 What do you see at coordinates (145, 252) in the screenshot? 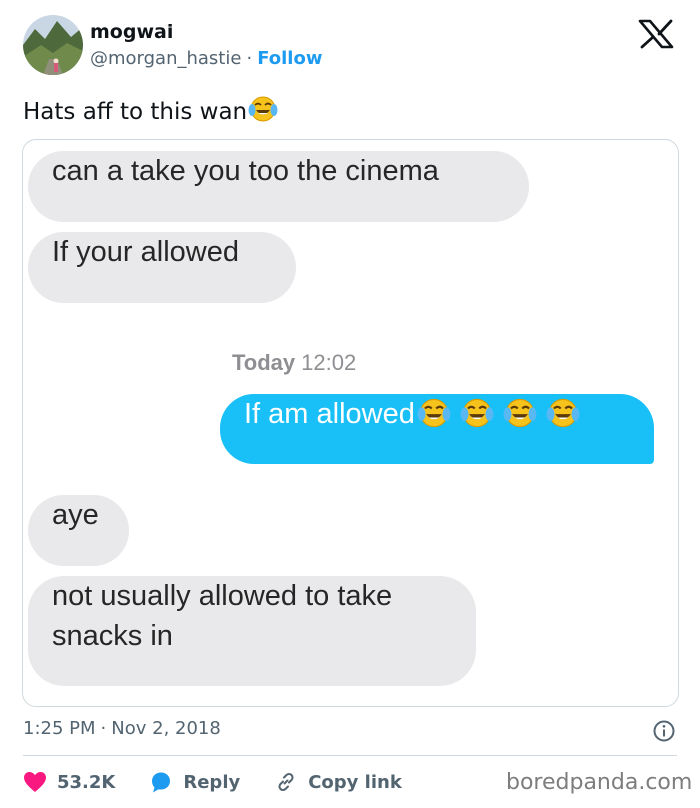
I see `message-text: If your allowed` at bounding box center [145, 252].